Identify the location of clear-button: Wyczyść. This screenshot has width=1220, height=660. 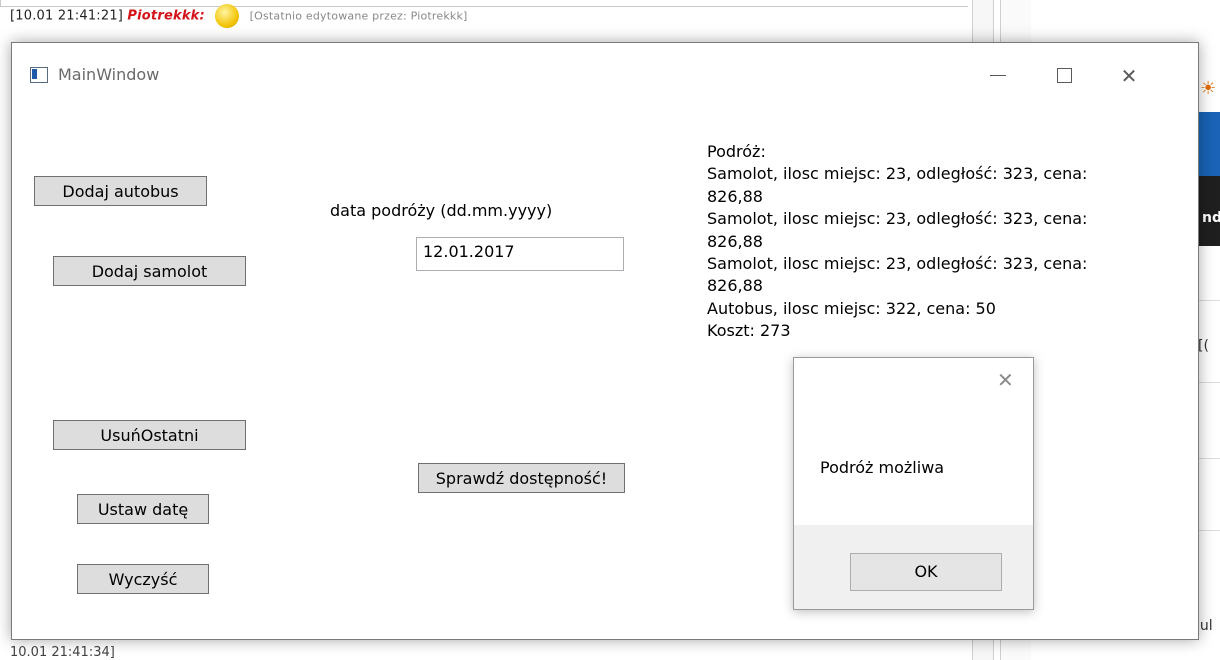
(143, 579).